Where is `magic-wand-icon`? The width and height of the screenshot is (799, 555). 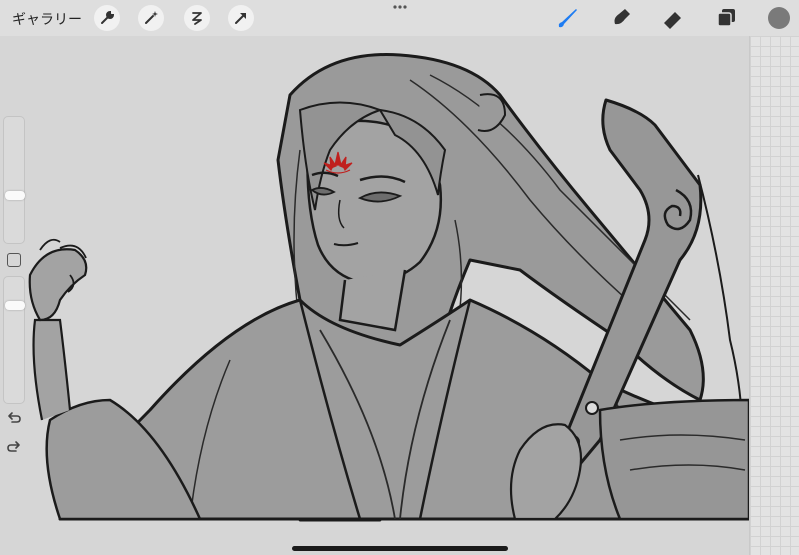
magic-wand-icon is located at coordinates (151, 17).